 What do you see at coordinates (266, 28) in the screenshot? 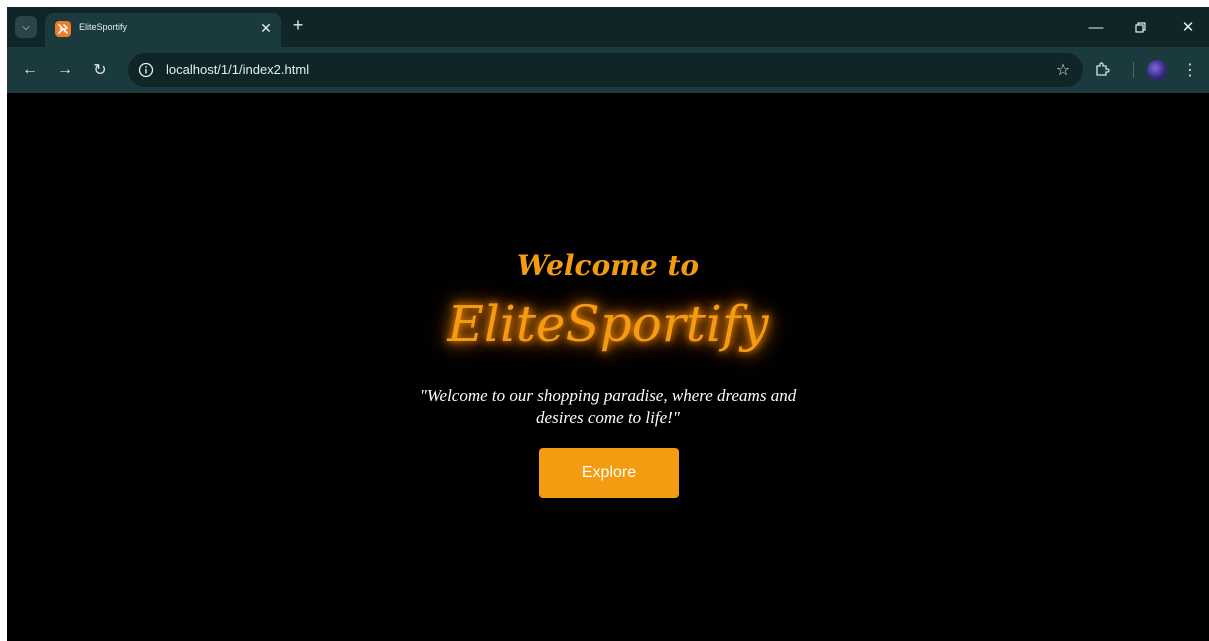
I see `tab-close-icon: ✕` at bounding box center [266, 28].